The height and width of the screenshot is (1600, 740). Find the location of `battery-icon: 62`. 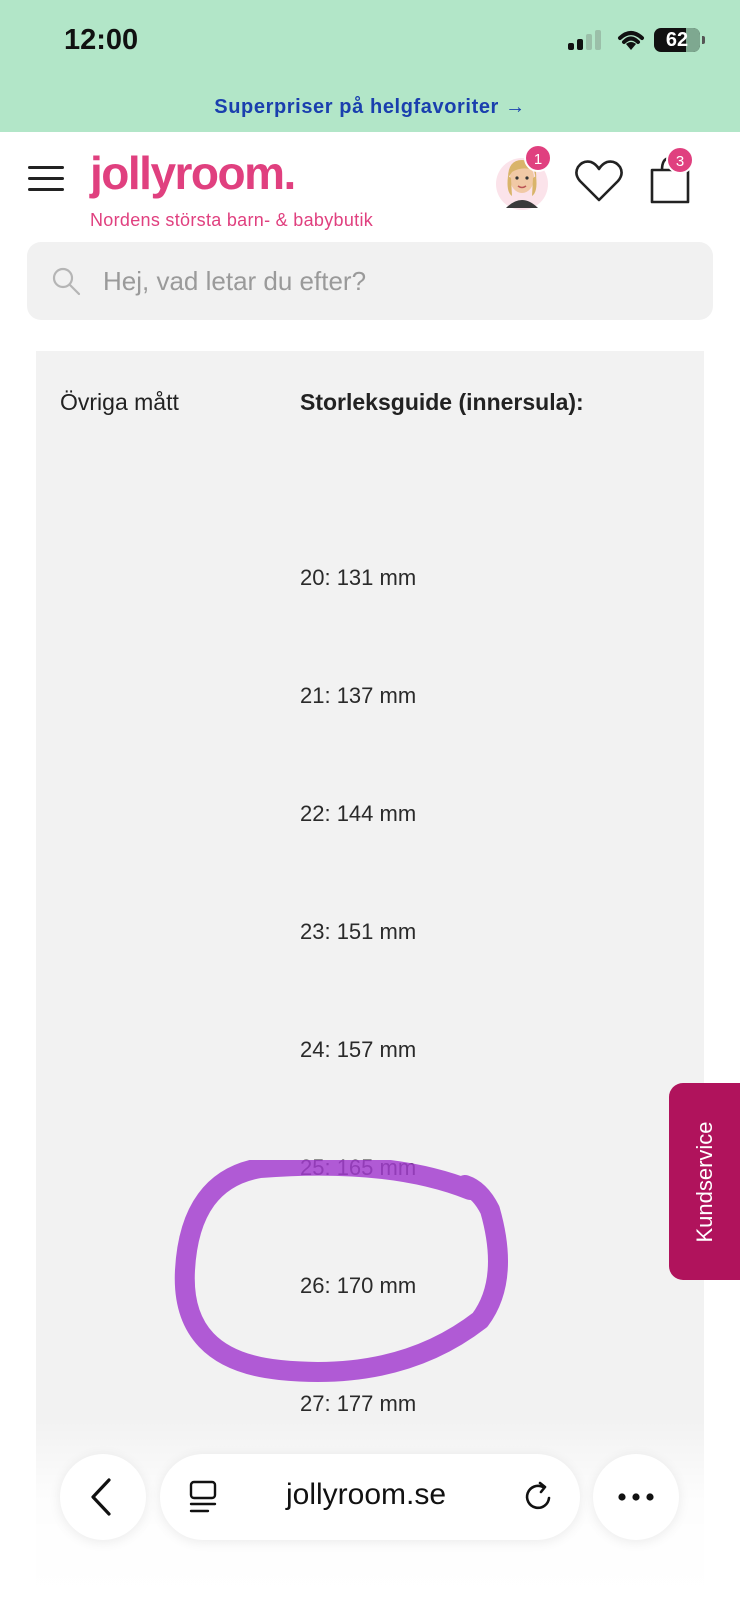

battery-icon: 62 is located at coordinates (679, 40).